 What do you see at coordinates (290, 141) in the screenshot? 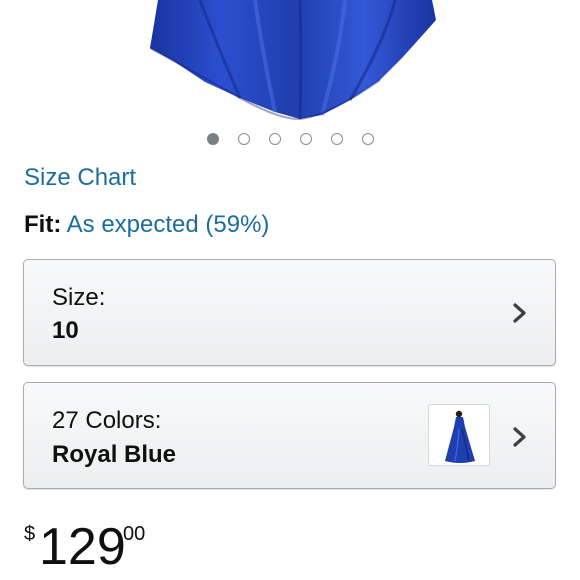
I see `carousel-dots` at bounding box center [290, 141].